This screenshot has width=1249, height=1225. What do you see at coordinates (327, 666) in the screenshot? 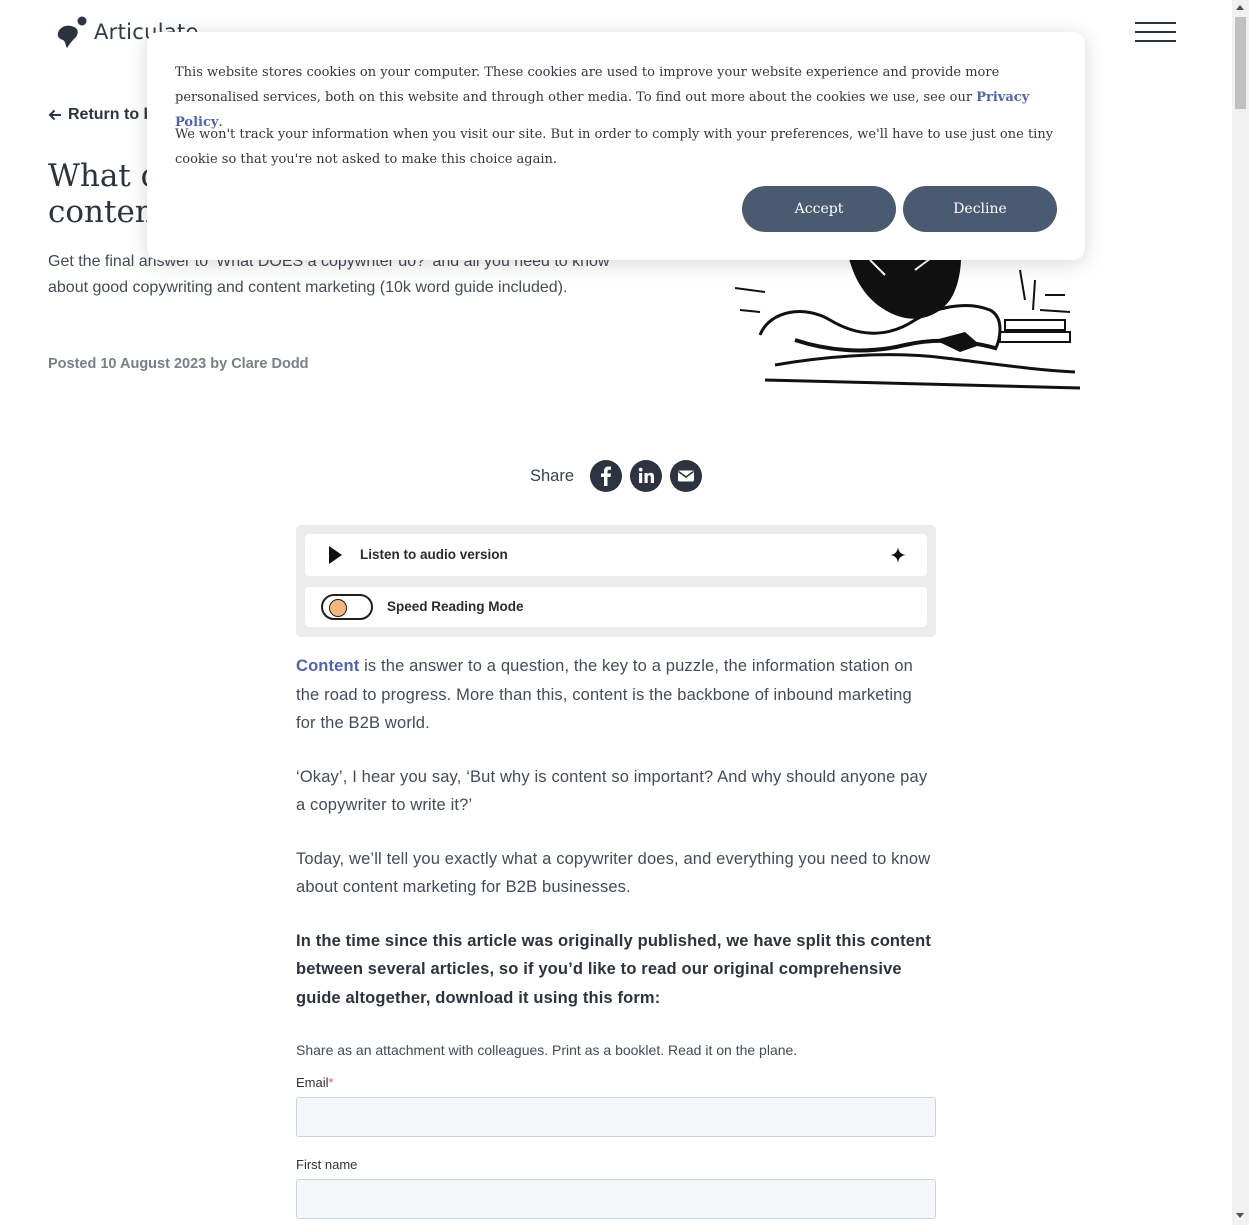
I see `content-link: Content` at bounding box center [327, 666].